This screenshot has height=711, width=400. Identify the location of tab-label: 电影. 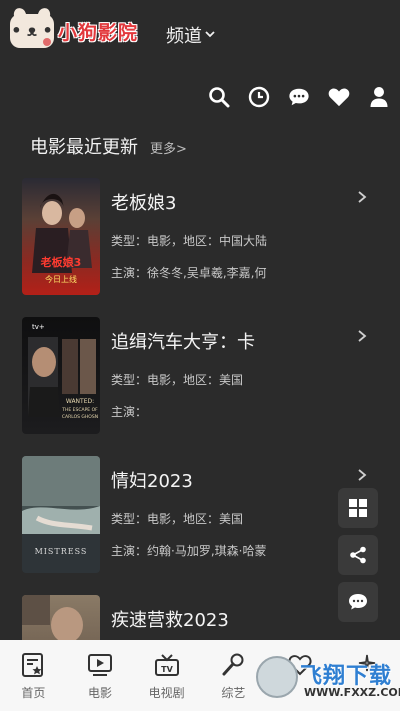
(100, 693).